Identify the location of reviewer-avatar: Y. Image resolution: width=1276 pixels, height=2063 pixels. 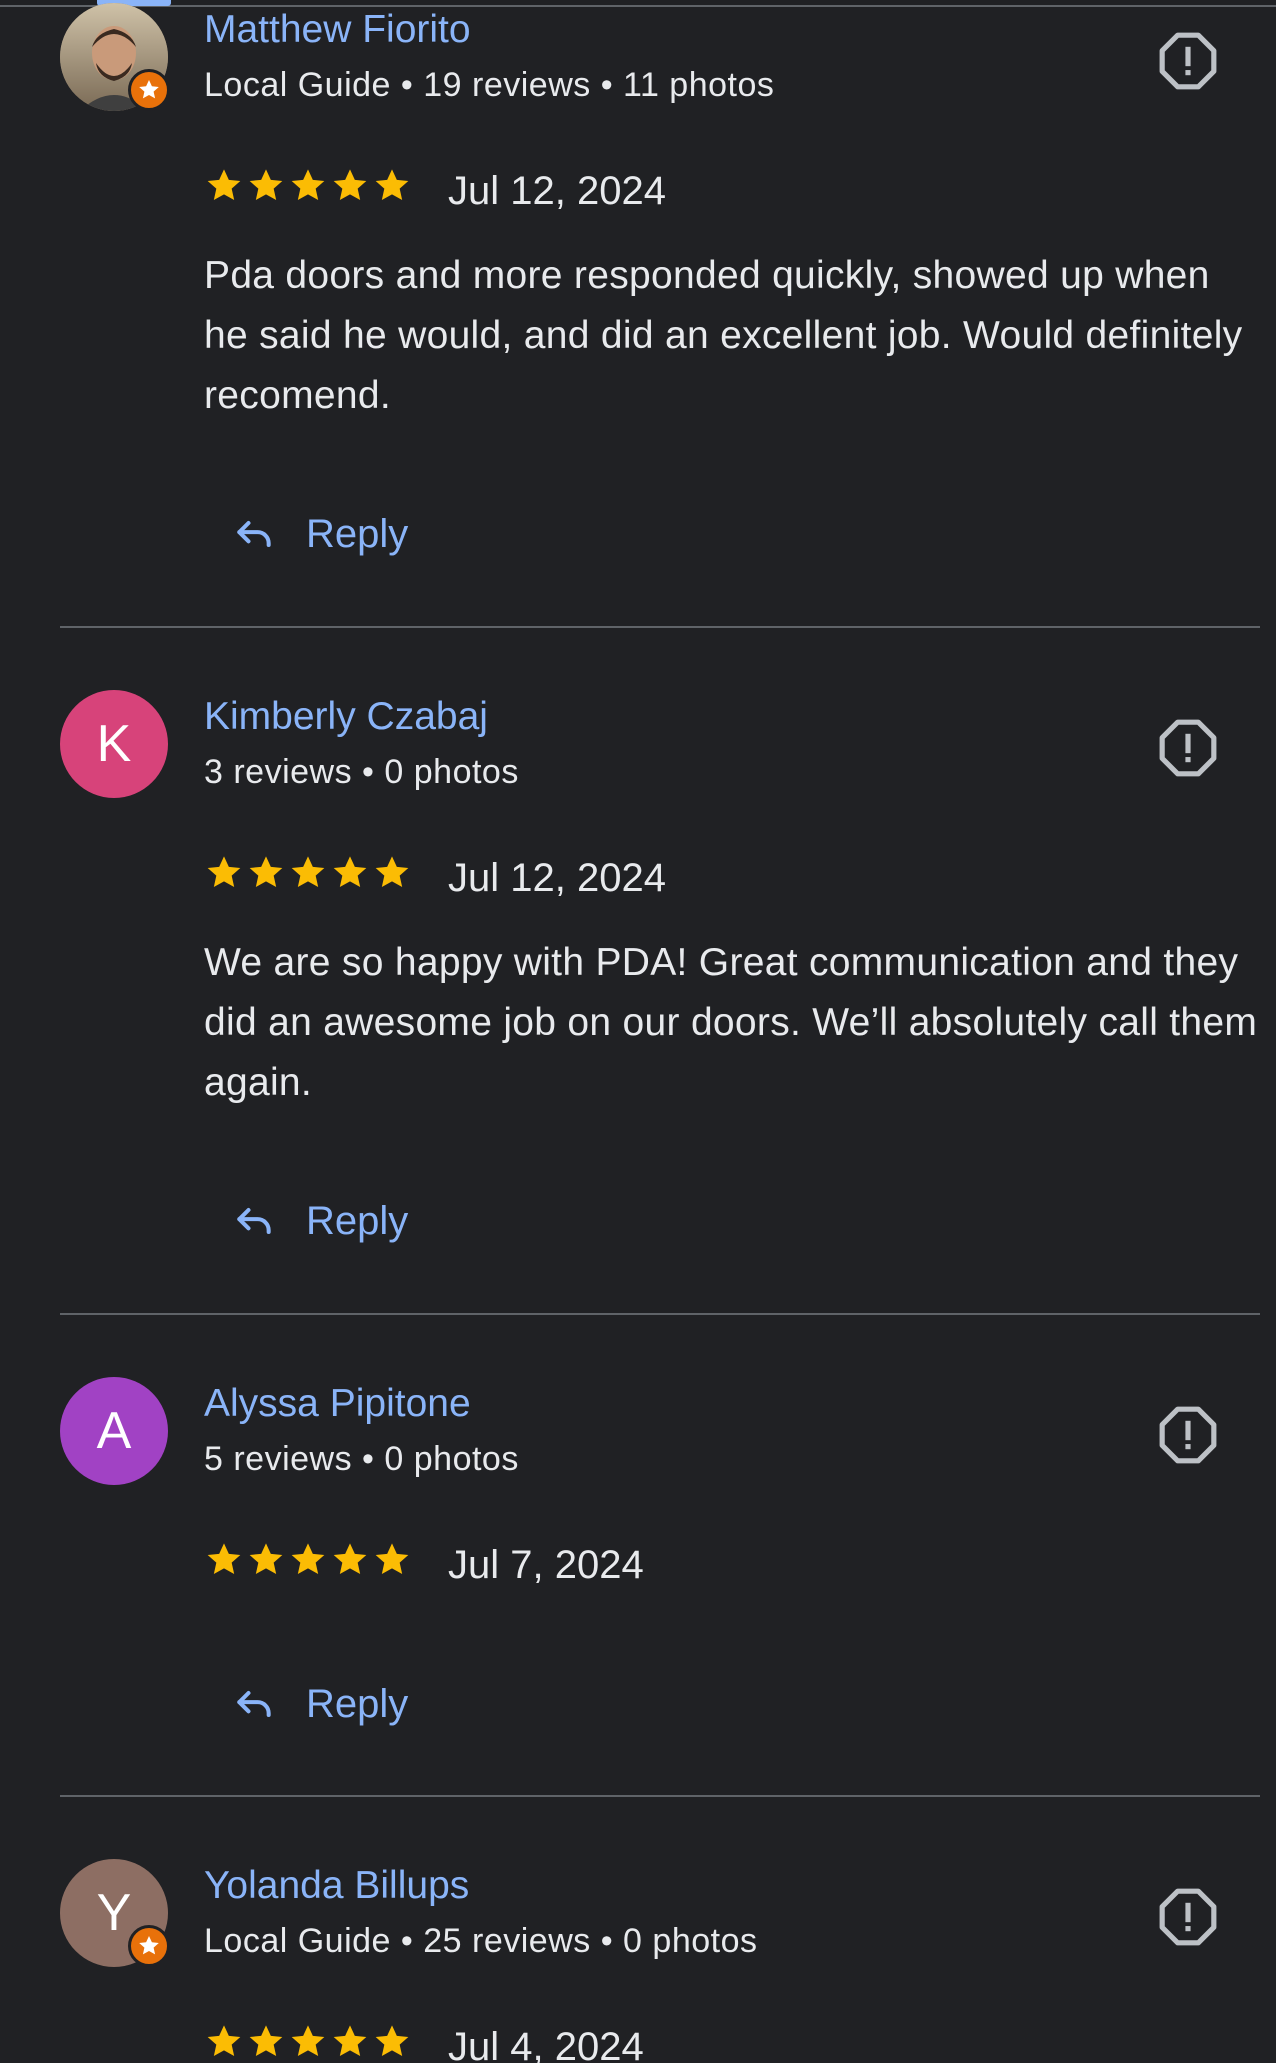
(115, 1913).